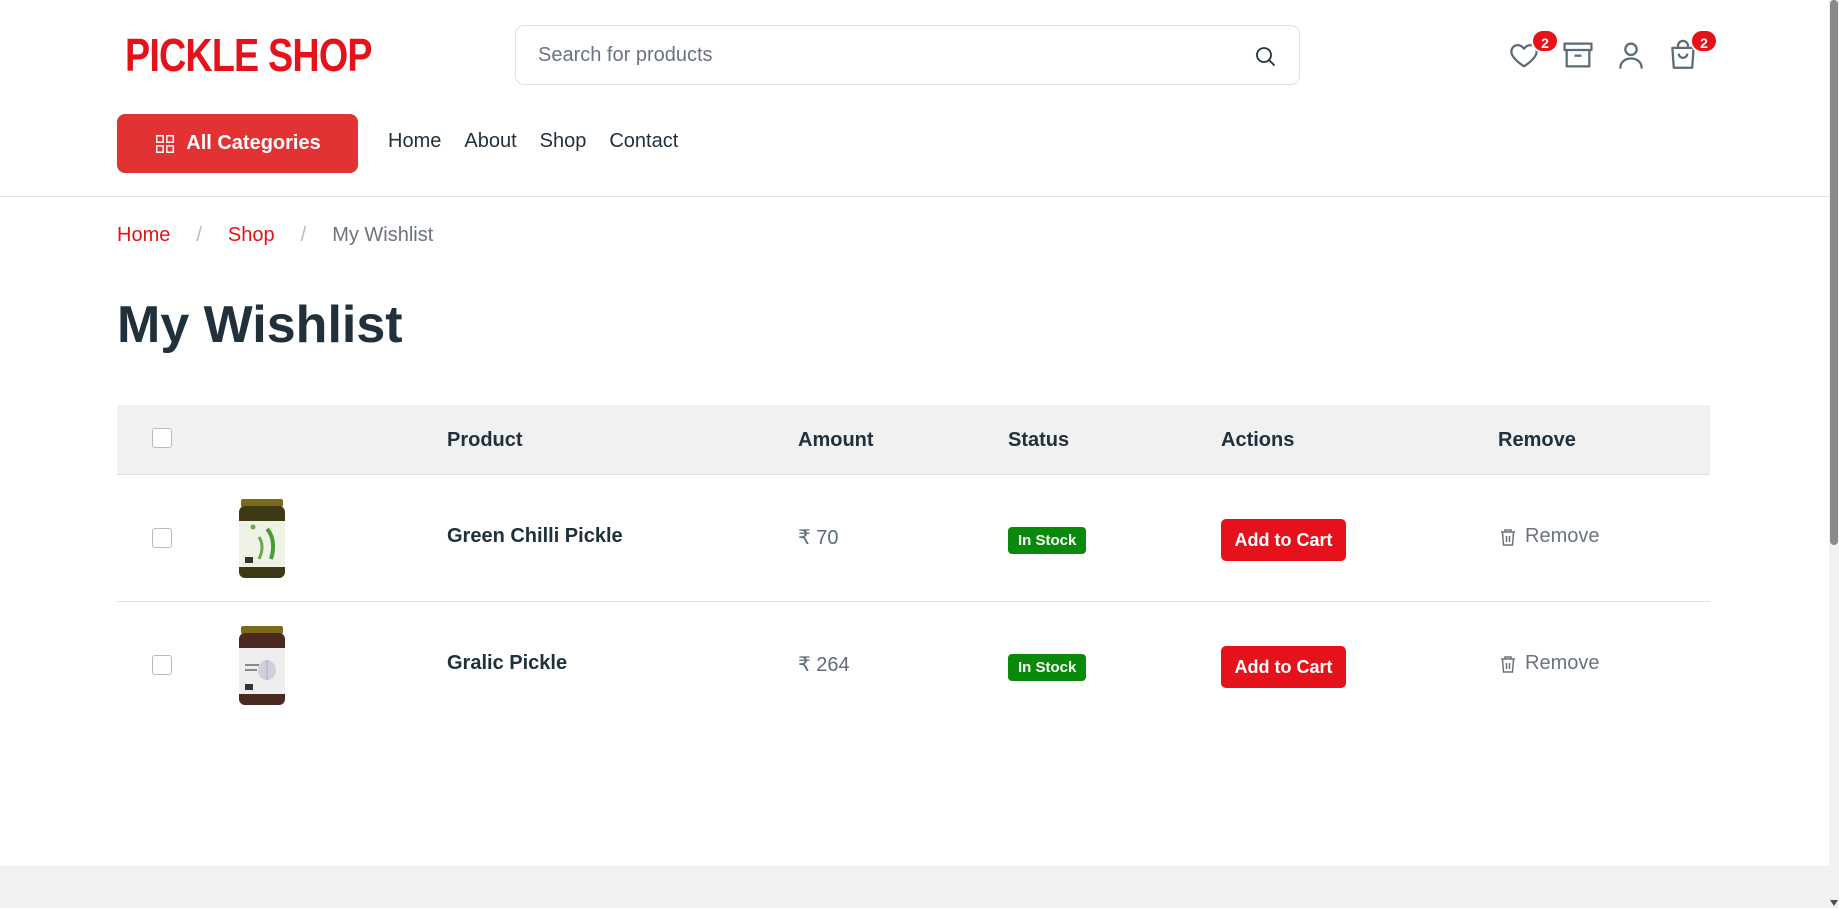  What do you see at coordinates (143, 235) in the screenshot?
I see `breadcrumb-home: Home` at bounding box center [143, 235].